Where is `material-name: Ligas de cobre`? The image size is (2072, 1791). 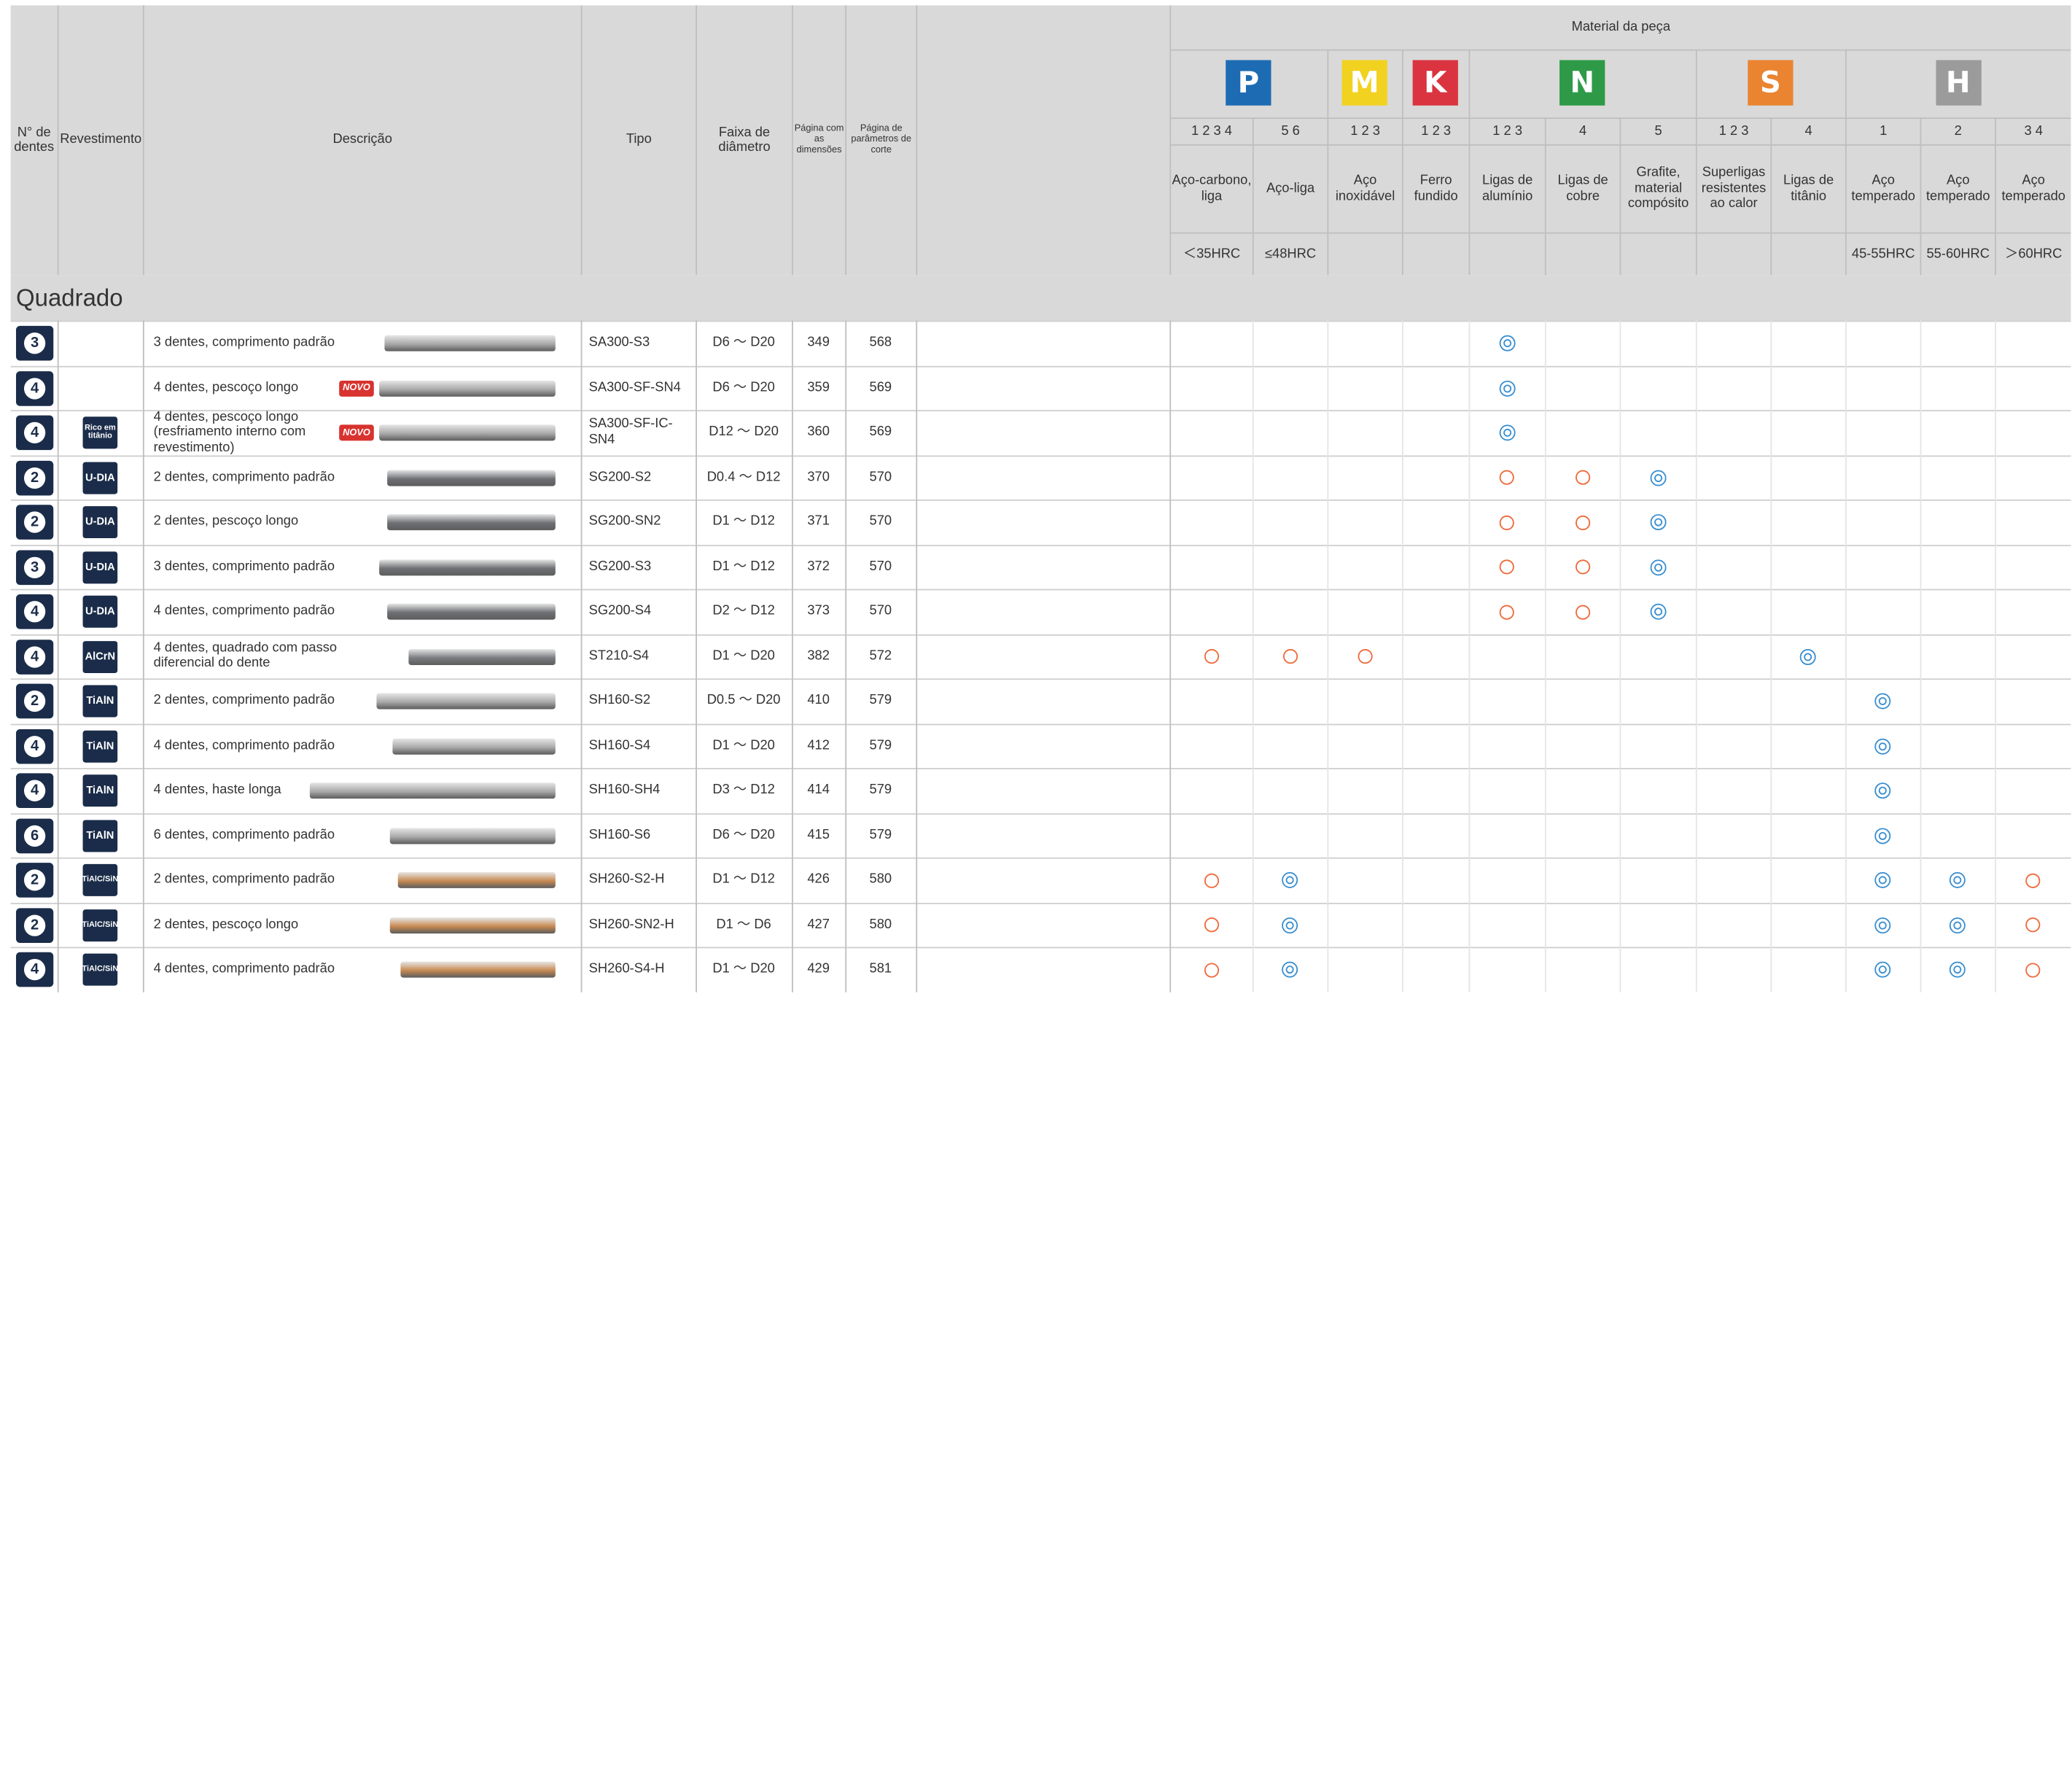
material-name: Ligas de cobre is located at coordinates (1582, 189).